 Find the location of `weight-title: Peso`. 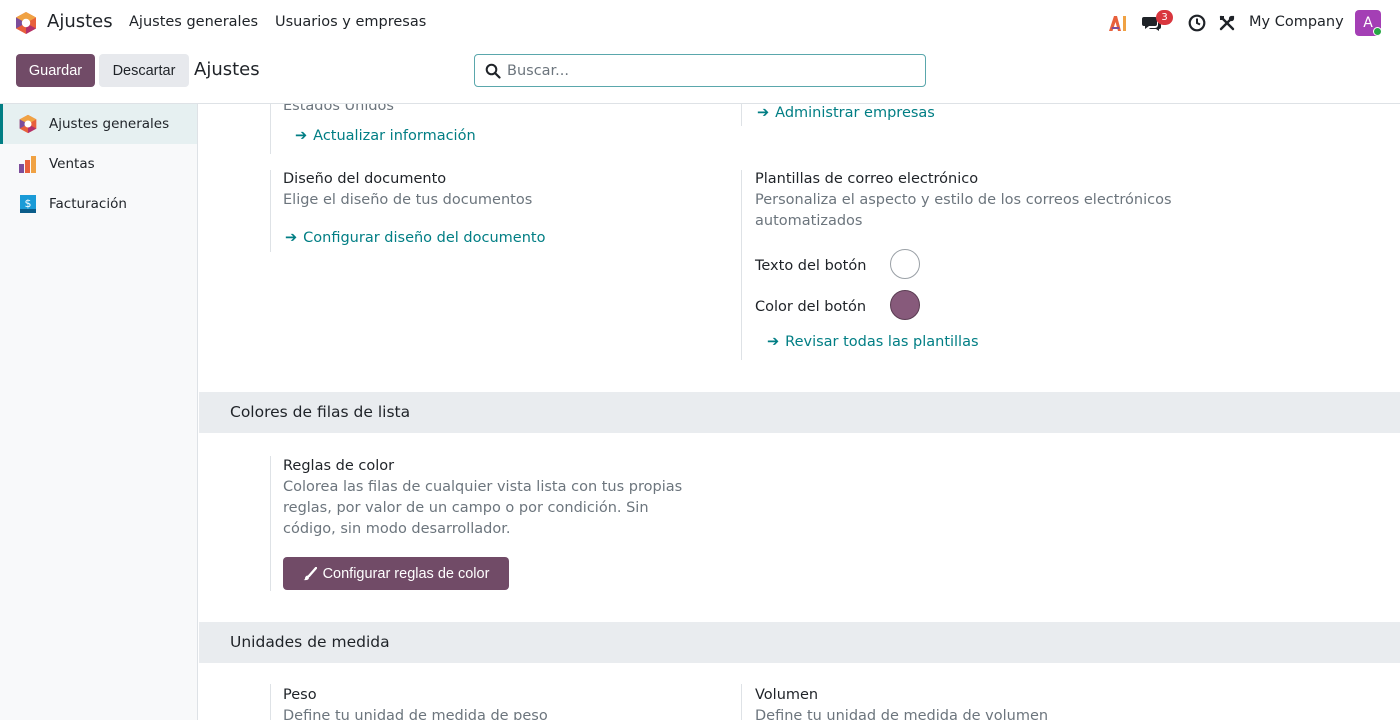

weight-title: Peso is located at coordinates (300, 695).